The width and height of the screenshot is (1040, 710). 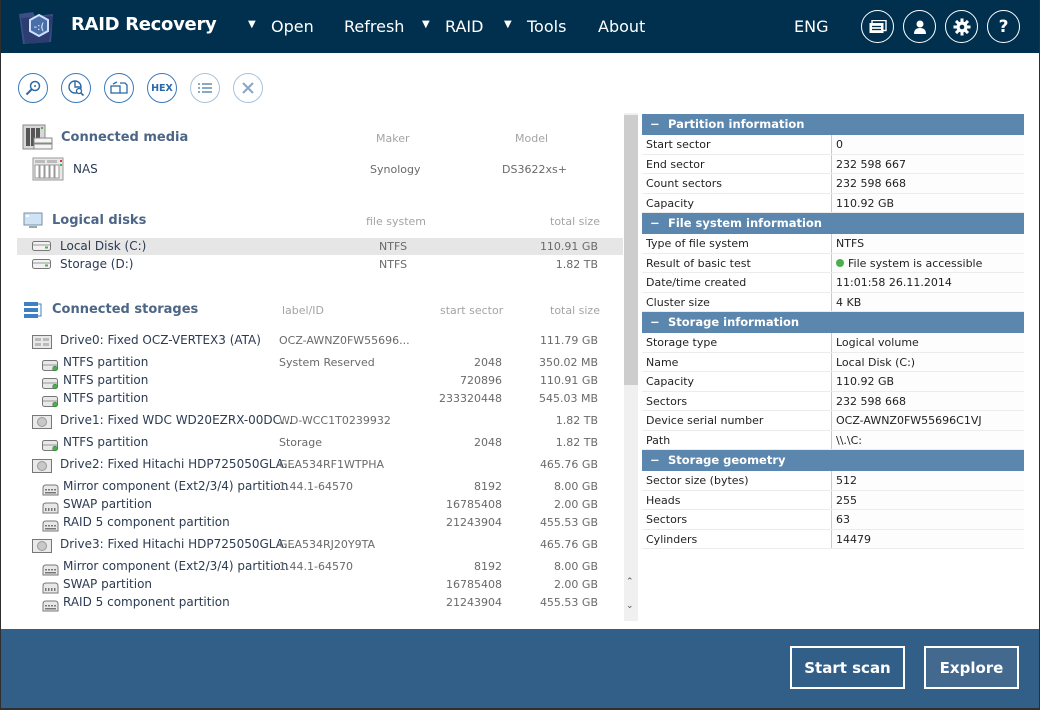 I want to click on property-value-text: 232 598 668, so click(x=871, y=401).